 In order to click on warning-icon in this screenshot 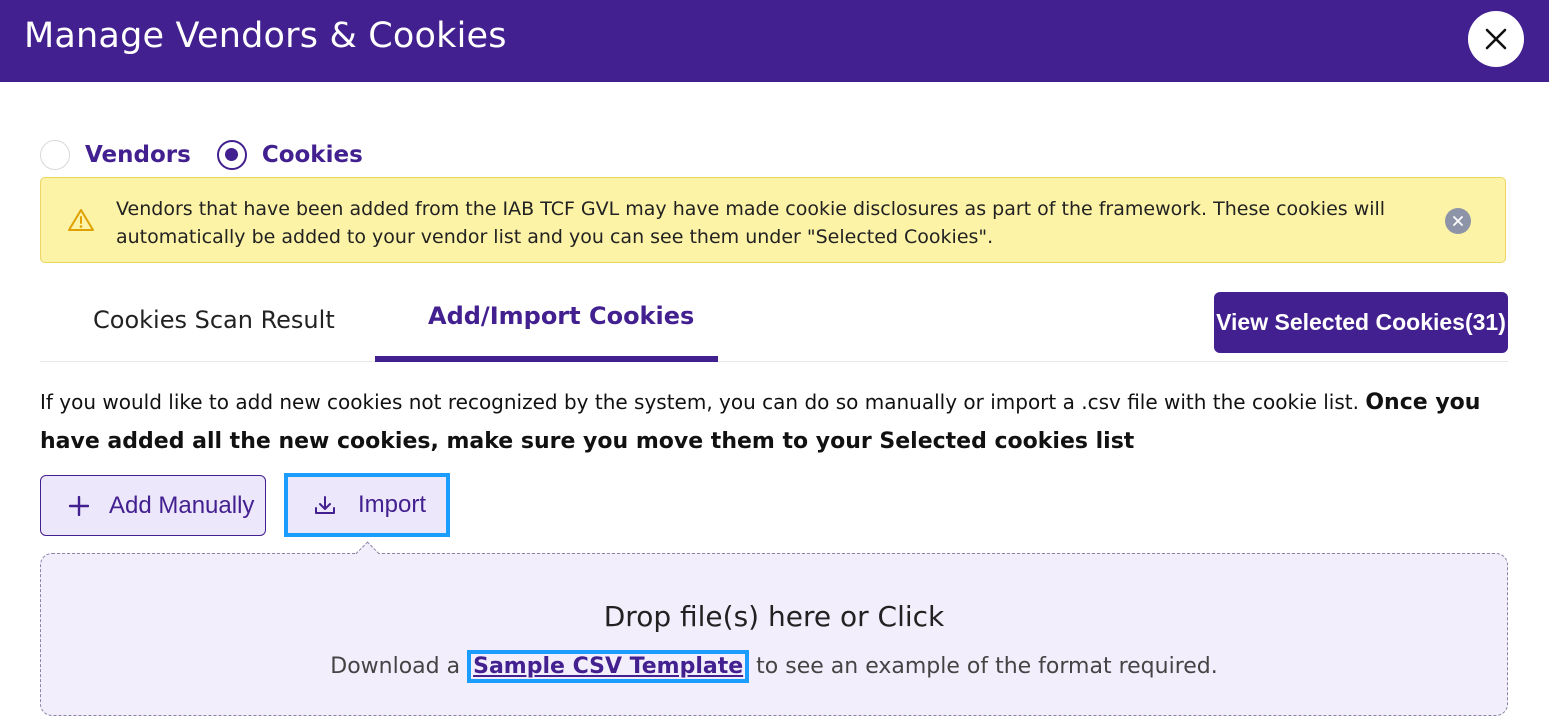, I will do `click(81, 222)`.